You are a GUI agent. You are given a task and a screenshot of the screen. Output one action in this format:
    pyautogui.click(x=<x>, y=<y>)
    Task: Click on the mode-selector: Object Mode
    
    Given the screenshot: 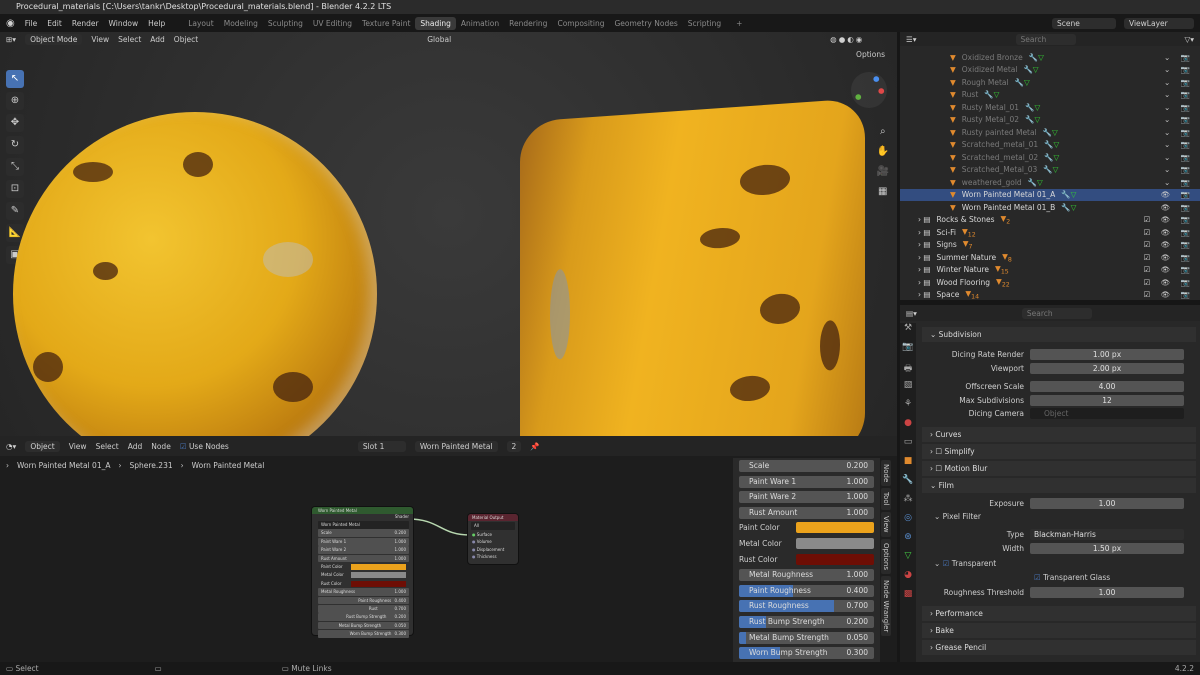 What is the action you would take?
    pyautogui.click(x=54, y=39)
    